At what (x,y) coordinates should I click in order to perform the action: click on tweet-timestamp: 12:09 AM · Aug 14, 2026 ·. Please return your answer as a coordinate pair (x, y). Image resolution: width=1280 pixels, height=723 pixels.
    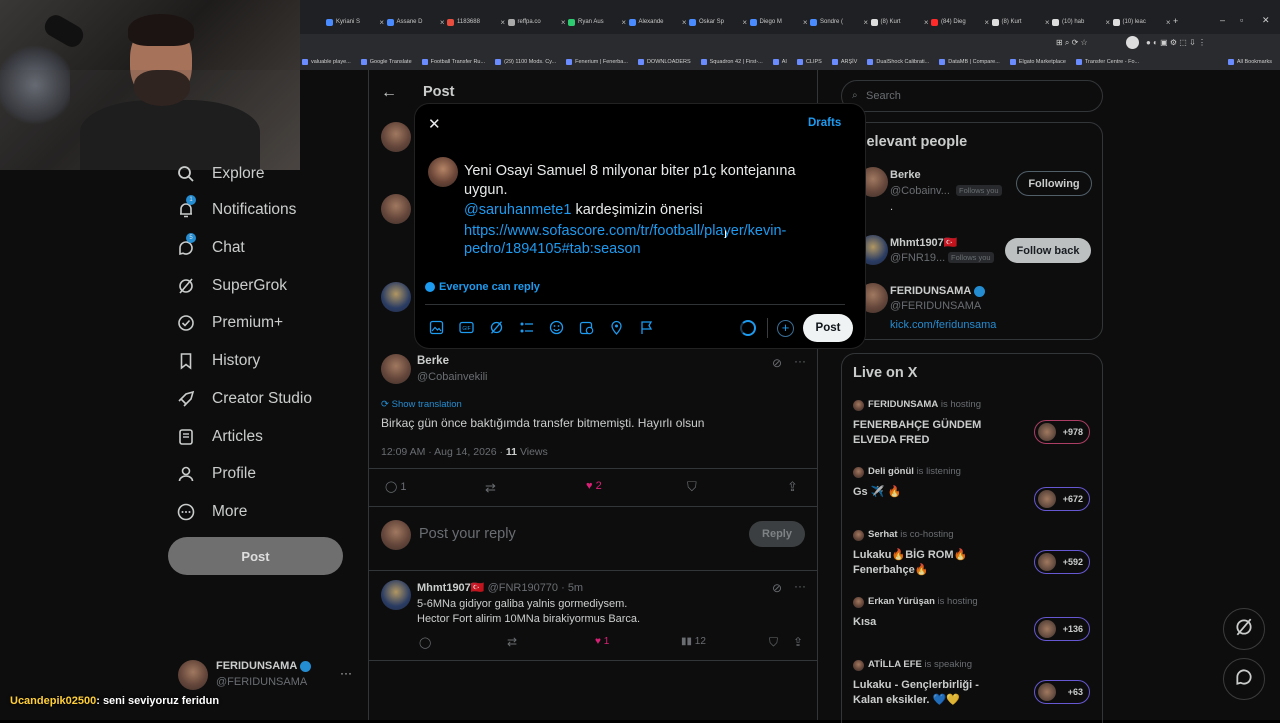
    Looking at the image, I should click on (443, 452).